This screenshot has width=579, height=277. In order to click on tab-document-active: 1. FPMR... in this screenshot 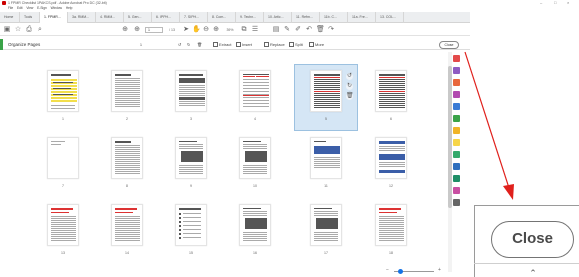, I will do `click(54, 17)`.